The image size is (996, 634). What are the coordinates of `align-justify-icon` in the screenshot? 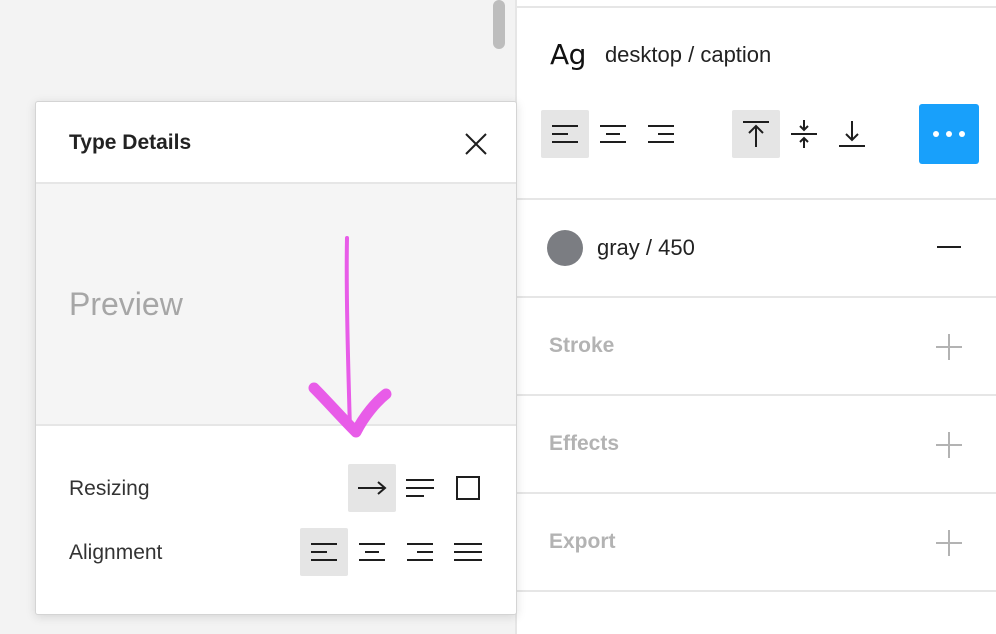 It's located at (468, 552).